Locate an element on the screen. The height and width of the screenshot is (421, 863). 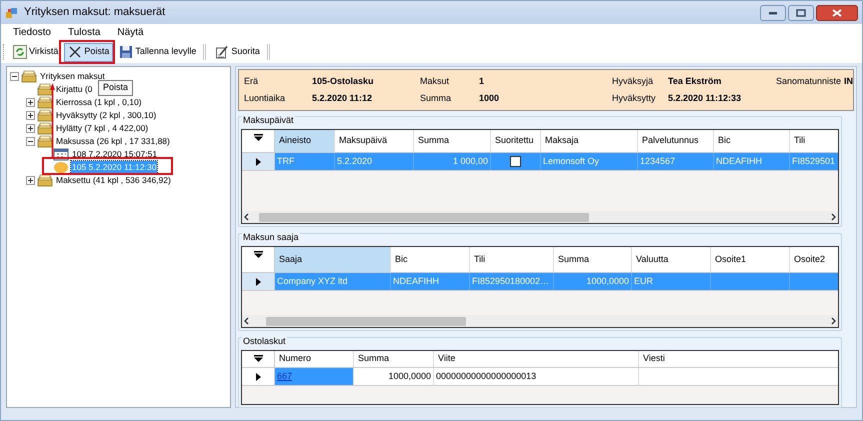
toolbar-button: Poista is located at coordinates (89, 52).